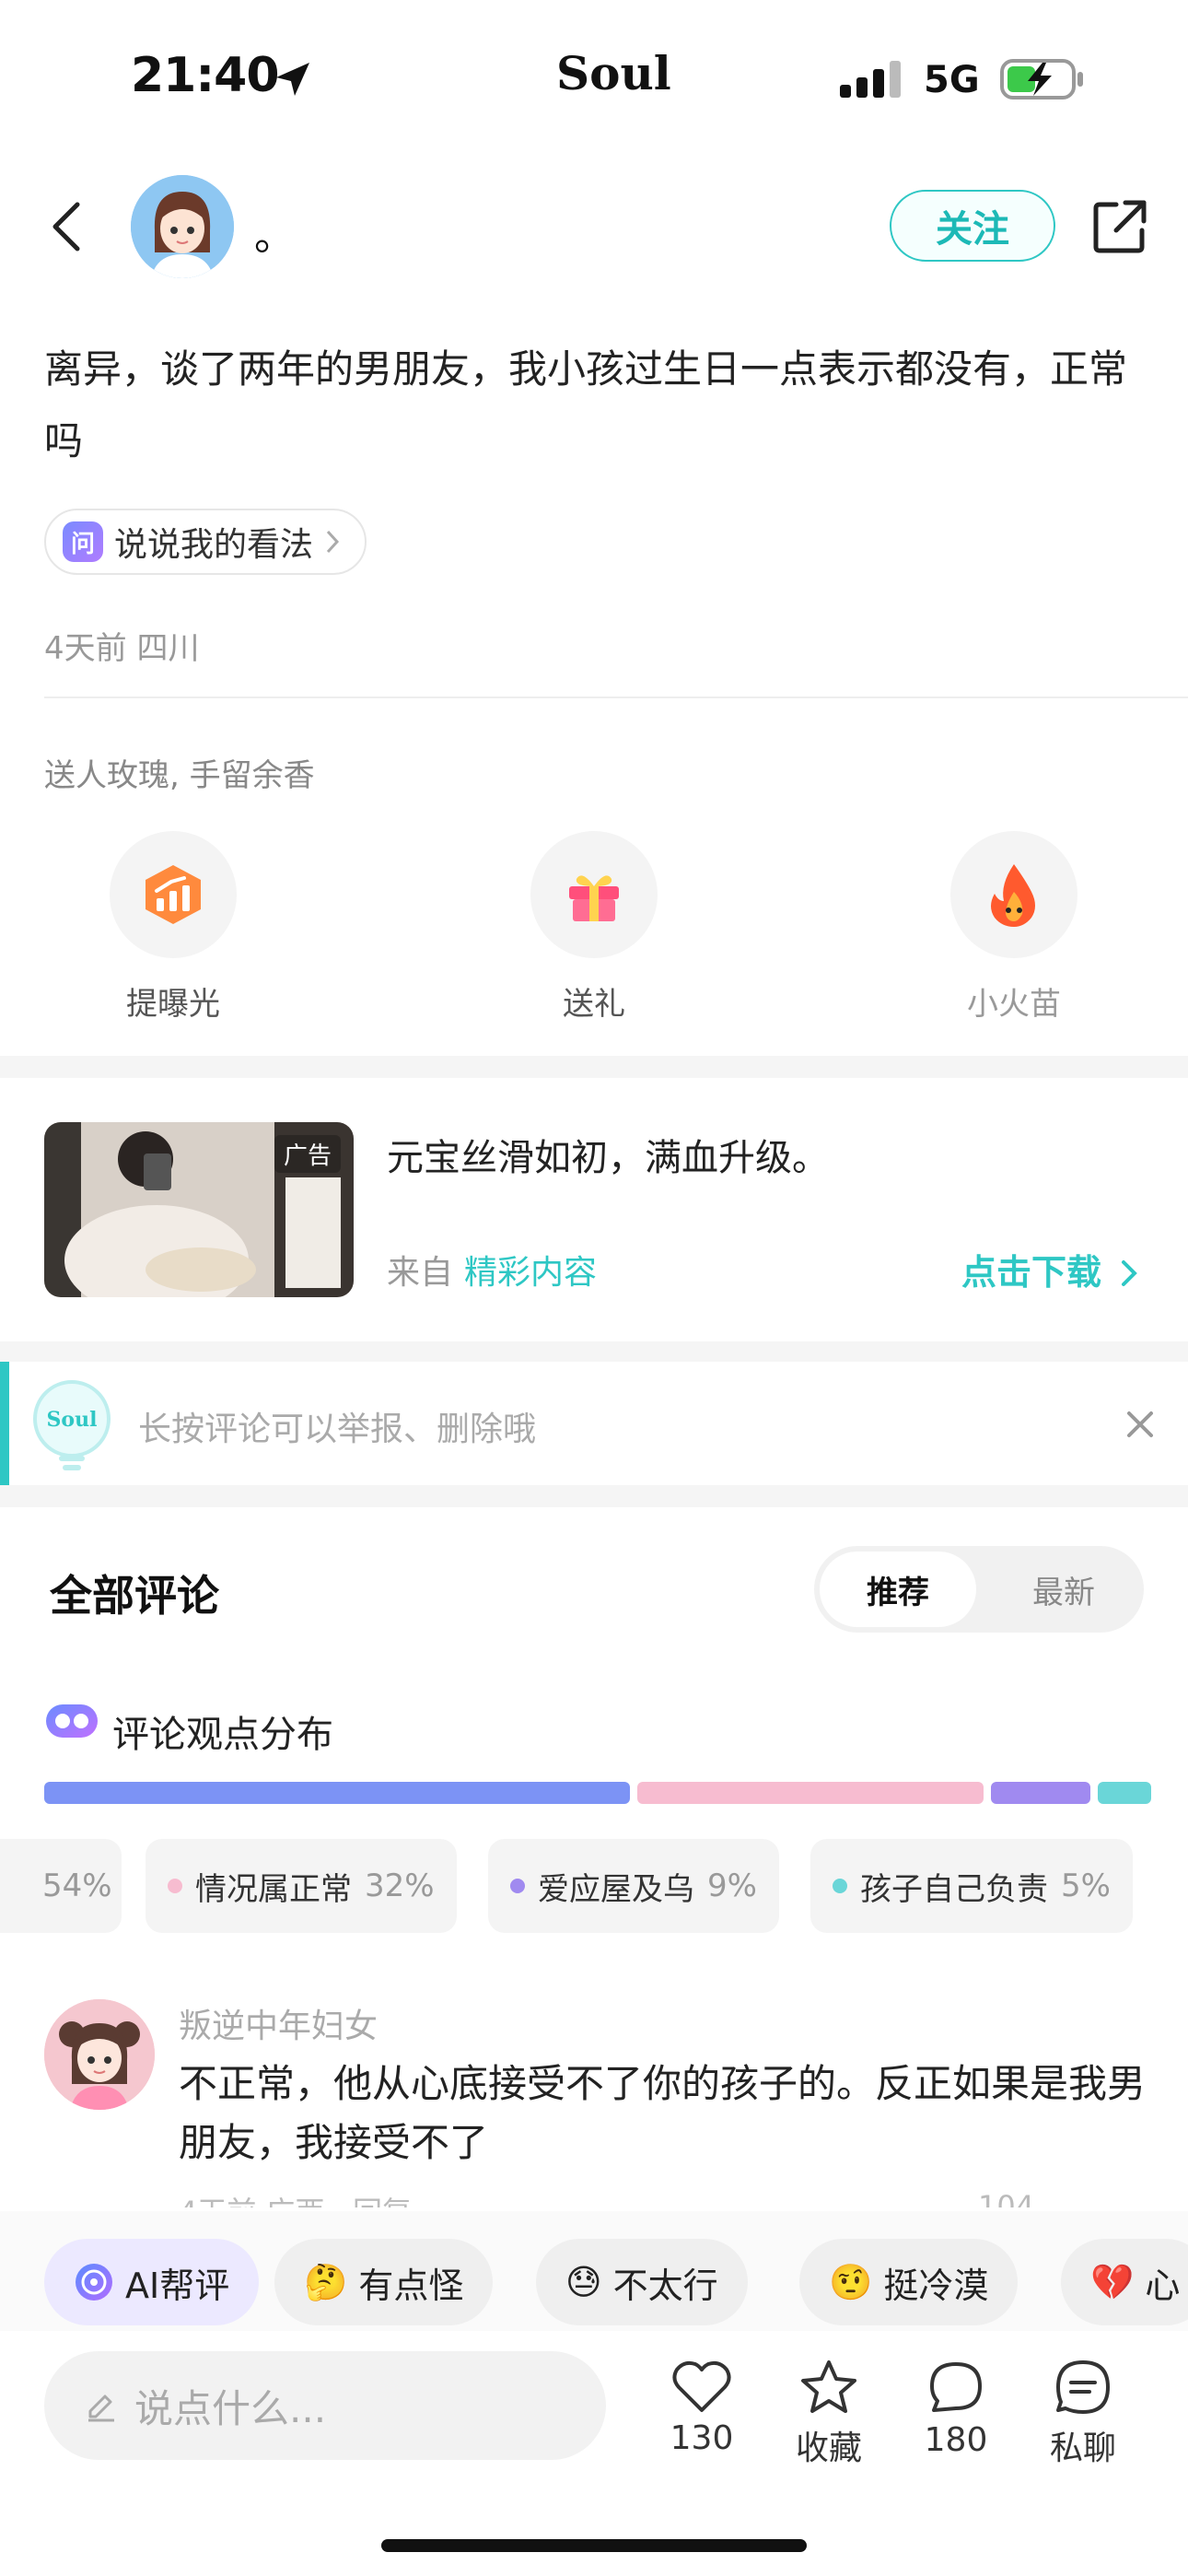 This screenshot has width=1188, height=2576. Describe the element at coordinates (954, 1889) in the screenshot. I see `opinion-pill-label: 孩子自己负责` at that location.